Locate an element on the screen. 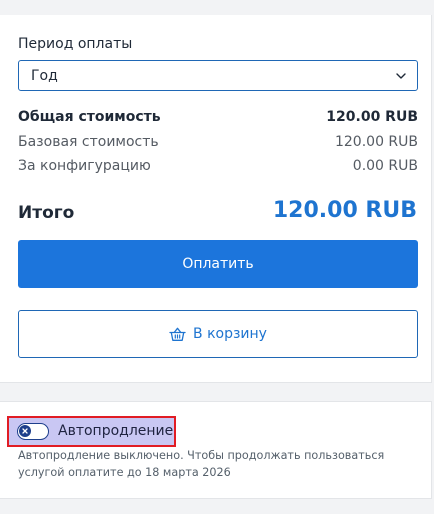 The width and height of the screenshot is (434, 514). toggle-knob is located at coordinates (25, 431).